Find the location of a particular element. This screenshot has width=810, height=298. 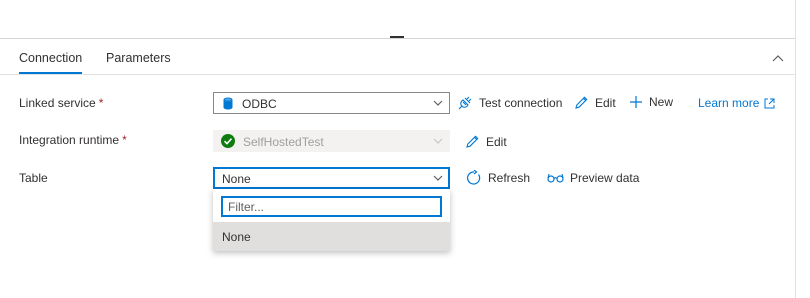

linked-service-label-text: Linked service is located at coordinates (57, 103).